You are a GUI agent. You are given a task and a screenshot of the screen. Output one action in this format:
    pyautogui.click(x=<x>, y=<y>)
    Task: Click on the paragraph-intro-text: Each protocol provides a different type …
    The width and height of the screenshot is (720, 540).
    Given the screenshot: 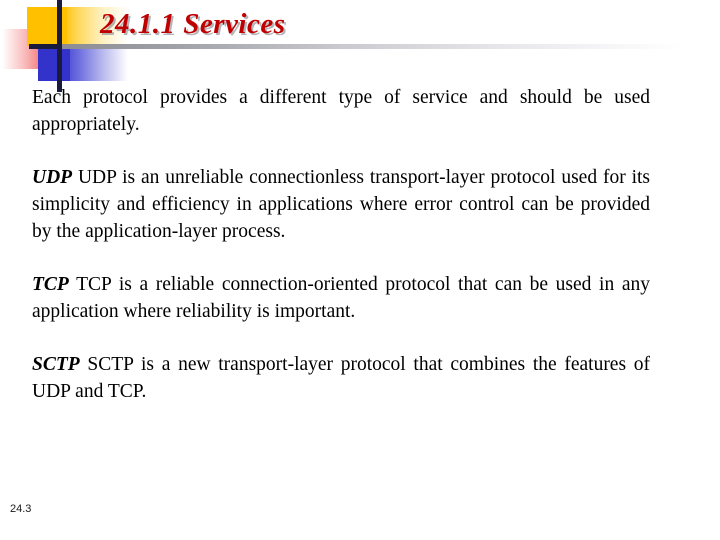 What is the action you would take?
    pyautogui.click(x=341, y=111)
    